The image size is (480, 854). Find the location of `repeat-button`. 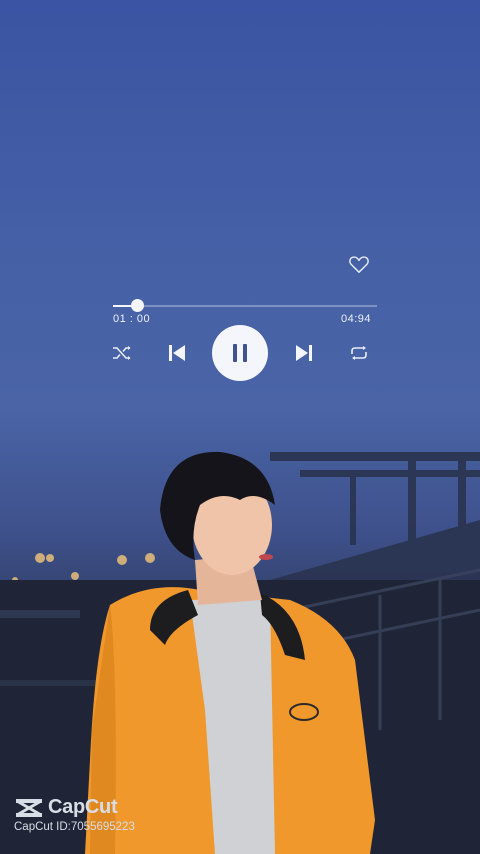

repeat-button is located at coordinates (359, 353).